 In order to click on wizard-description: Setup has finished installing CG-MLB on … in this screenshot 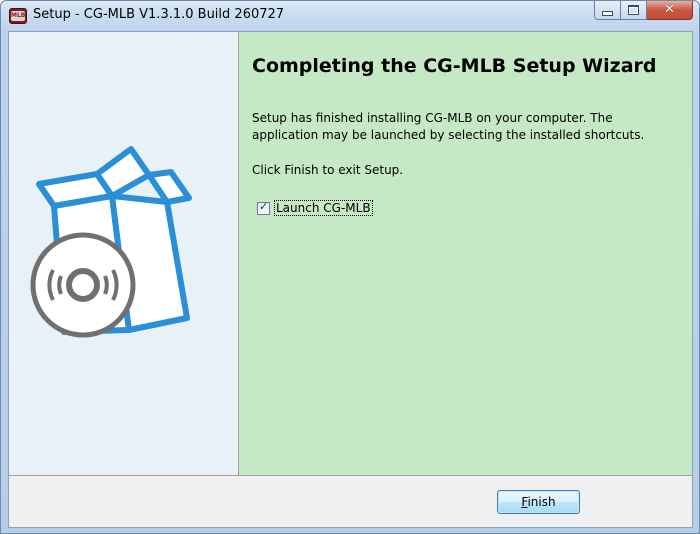, I will do `click(448, 126)`.